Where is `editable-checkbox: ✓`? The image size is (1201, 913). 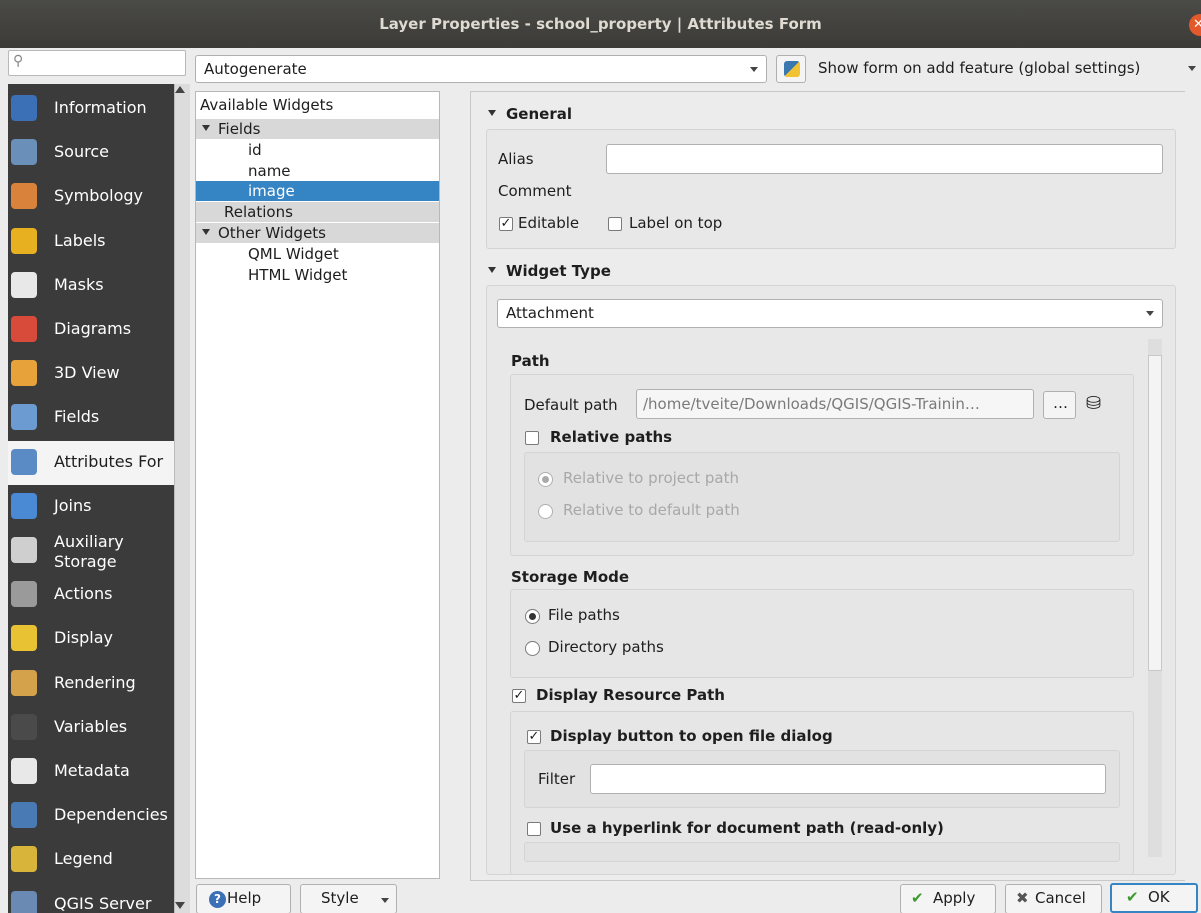 editable-checkbox: ✓ is located at coordinates (506, 224).